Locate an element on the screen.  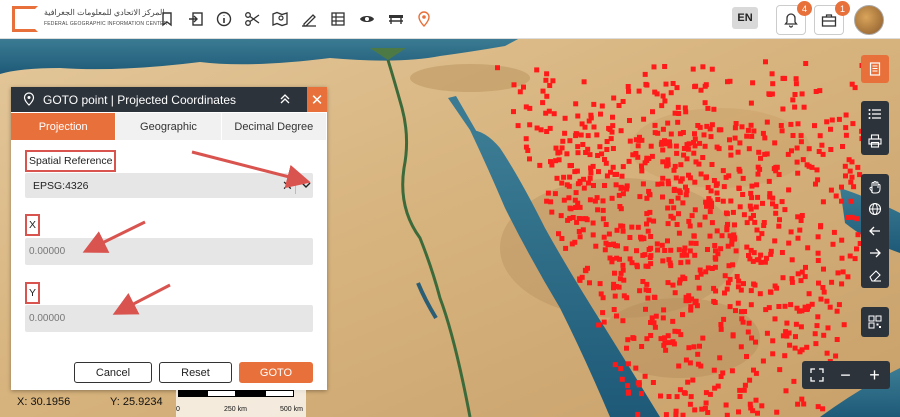
avatar is located at coordinates (869, 20).